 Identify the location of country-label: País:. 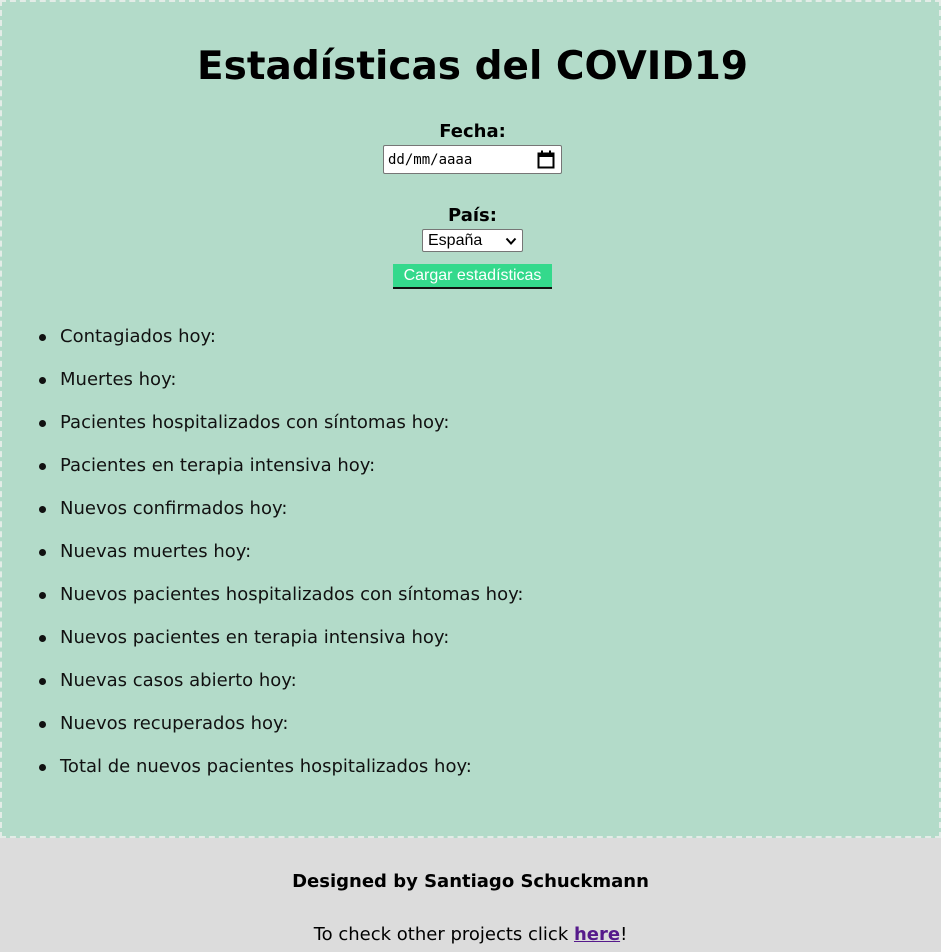
(472, 215).